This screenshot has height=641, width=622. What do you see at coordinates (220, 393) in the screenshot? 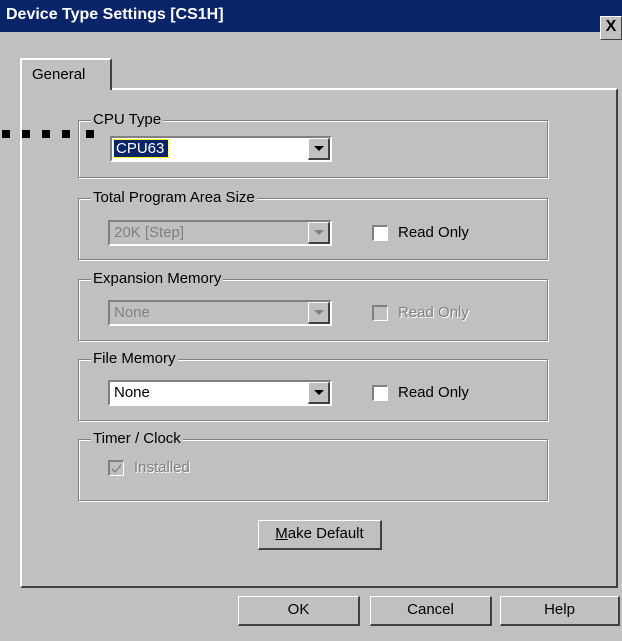
I see `file-memory-select: None` at bounding box center [220, 393].